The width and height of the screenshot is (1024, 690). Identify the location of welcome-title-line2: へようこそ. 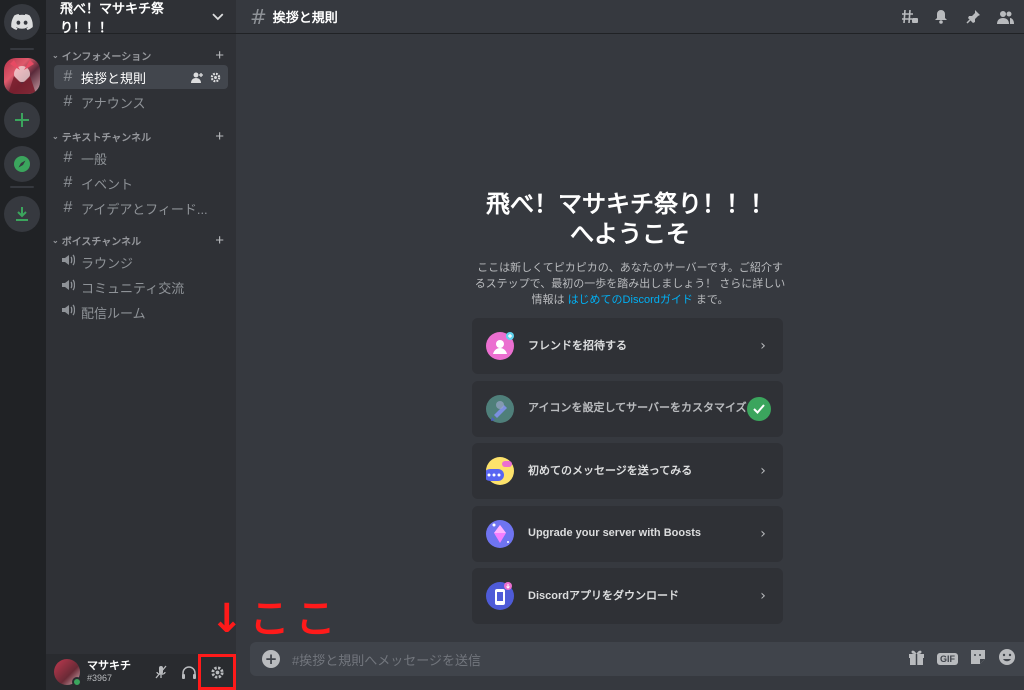
(630, 234).